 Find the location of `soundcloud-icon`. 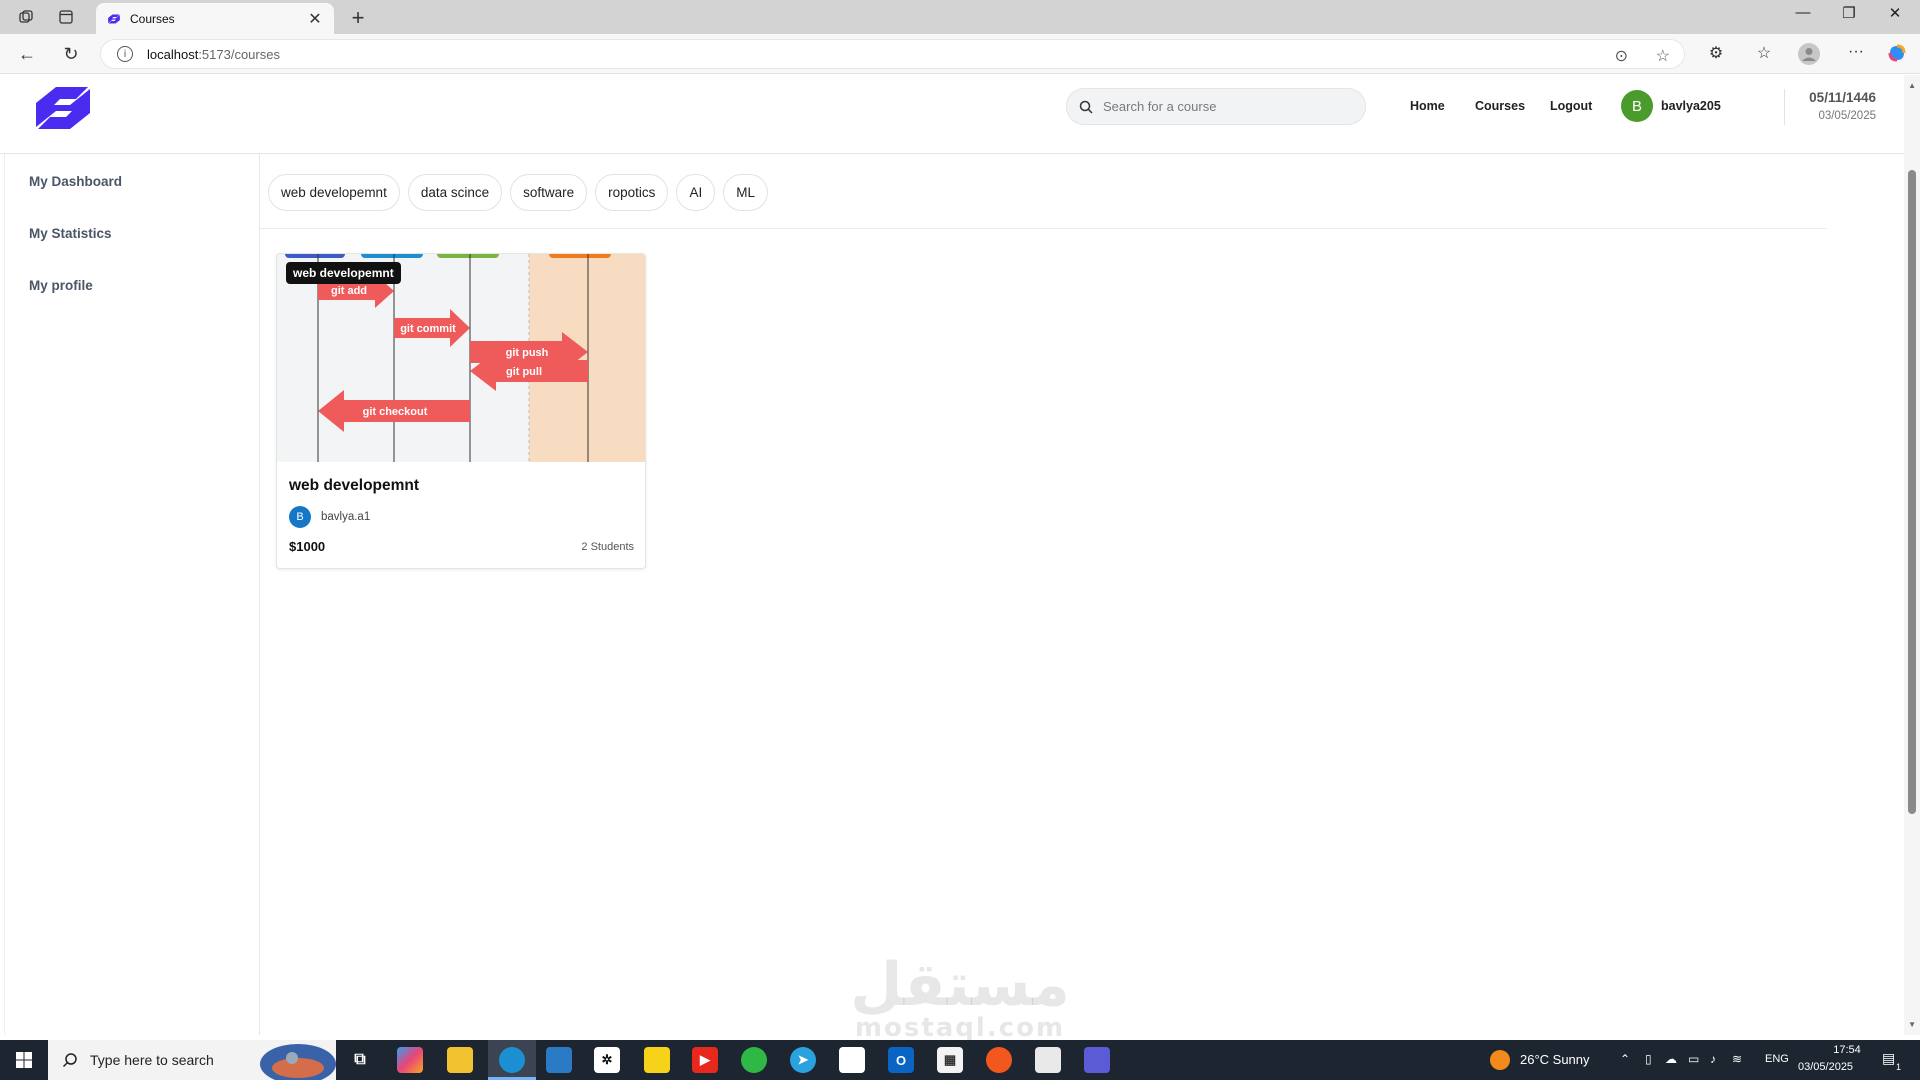

soundcloud-icon is located at coordinates (999, 1060).